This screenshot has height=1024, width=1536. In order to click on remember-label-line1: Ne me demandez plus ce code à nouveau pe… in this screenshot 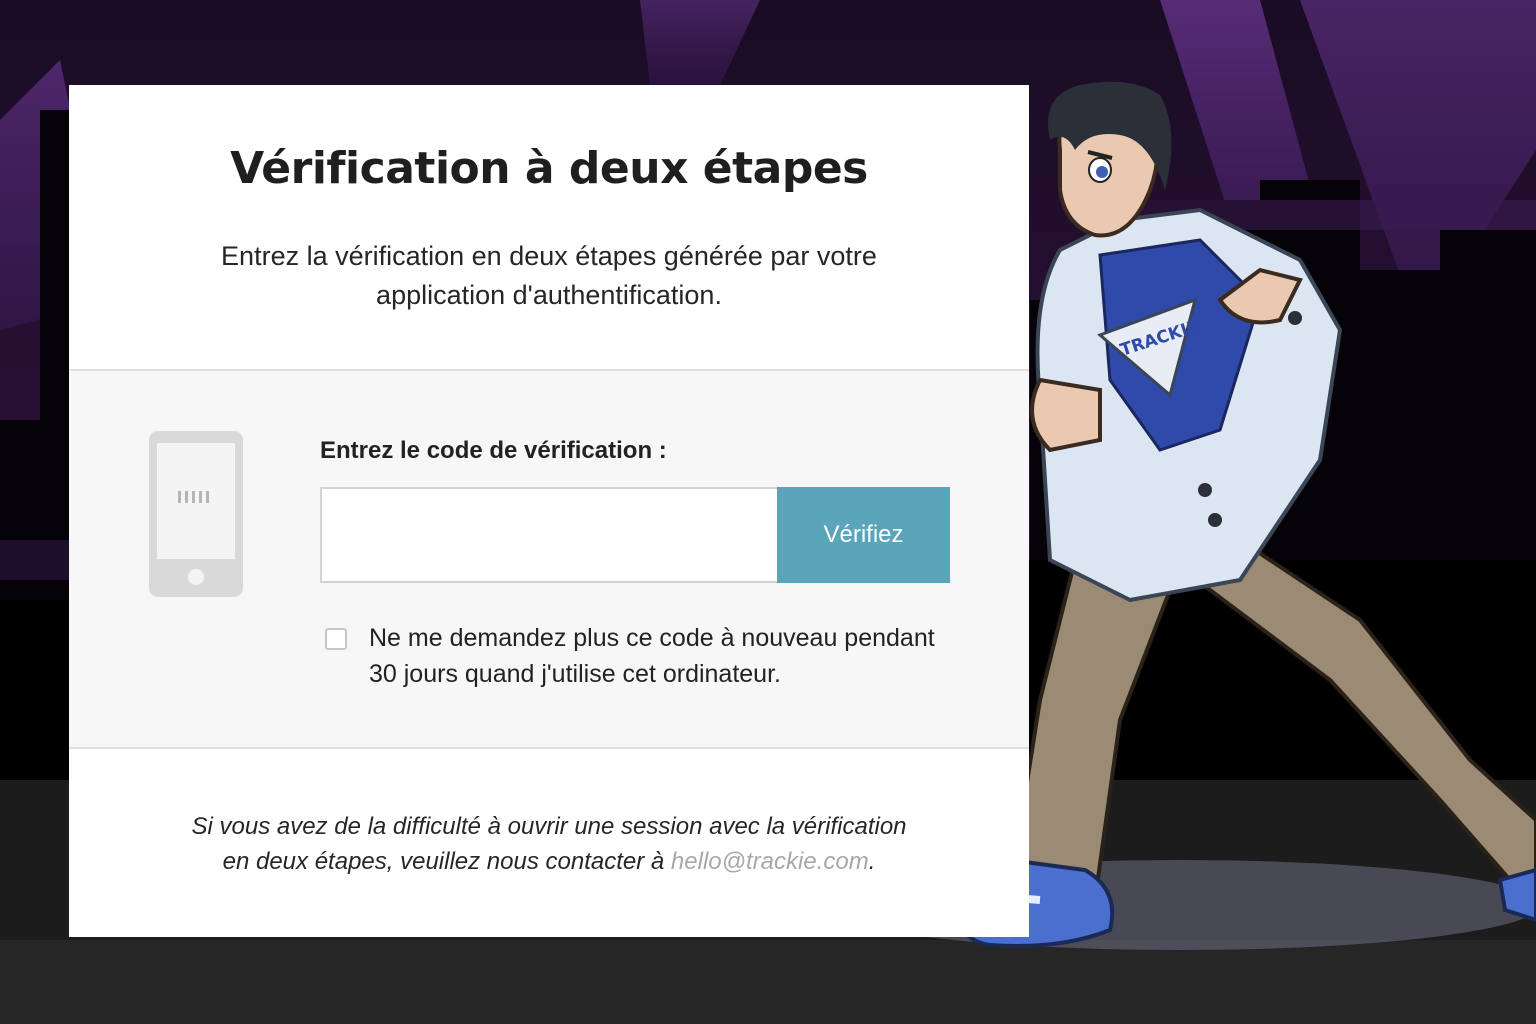, I will do `click(652, 638)`.